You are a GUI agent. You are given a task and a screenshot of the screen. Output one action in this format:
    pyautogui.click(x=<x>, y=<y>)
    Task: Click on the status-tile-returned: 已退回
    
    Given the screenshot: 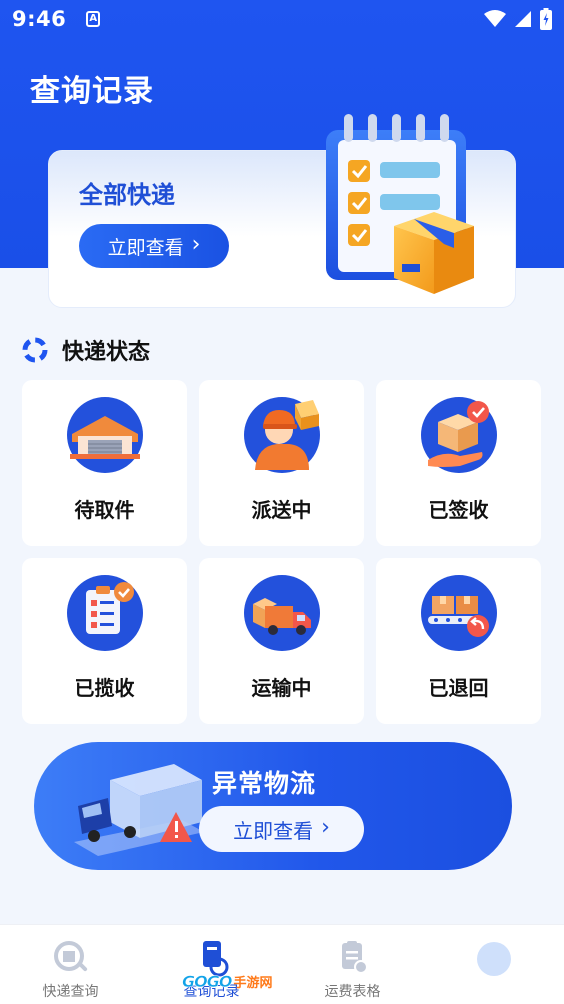 What is the action you would take?
    pyautogui.click(x=458, y=641)
    